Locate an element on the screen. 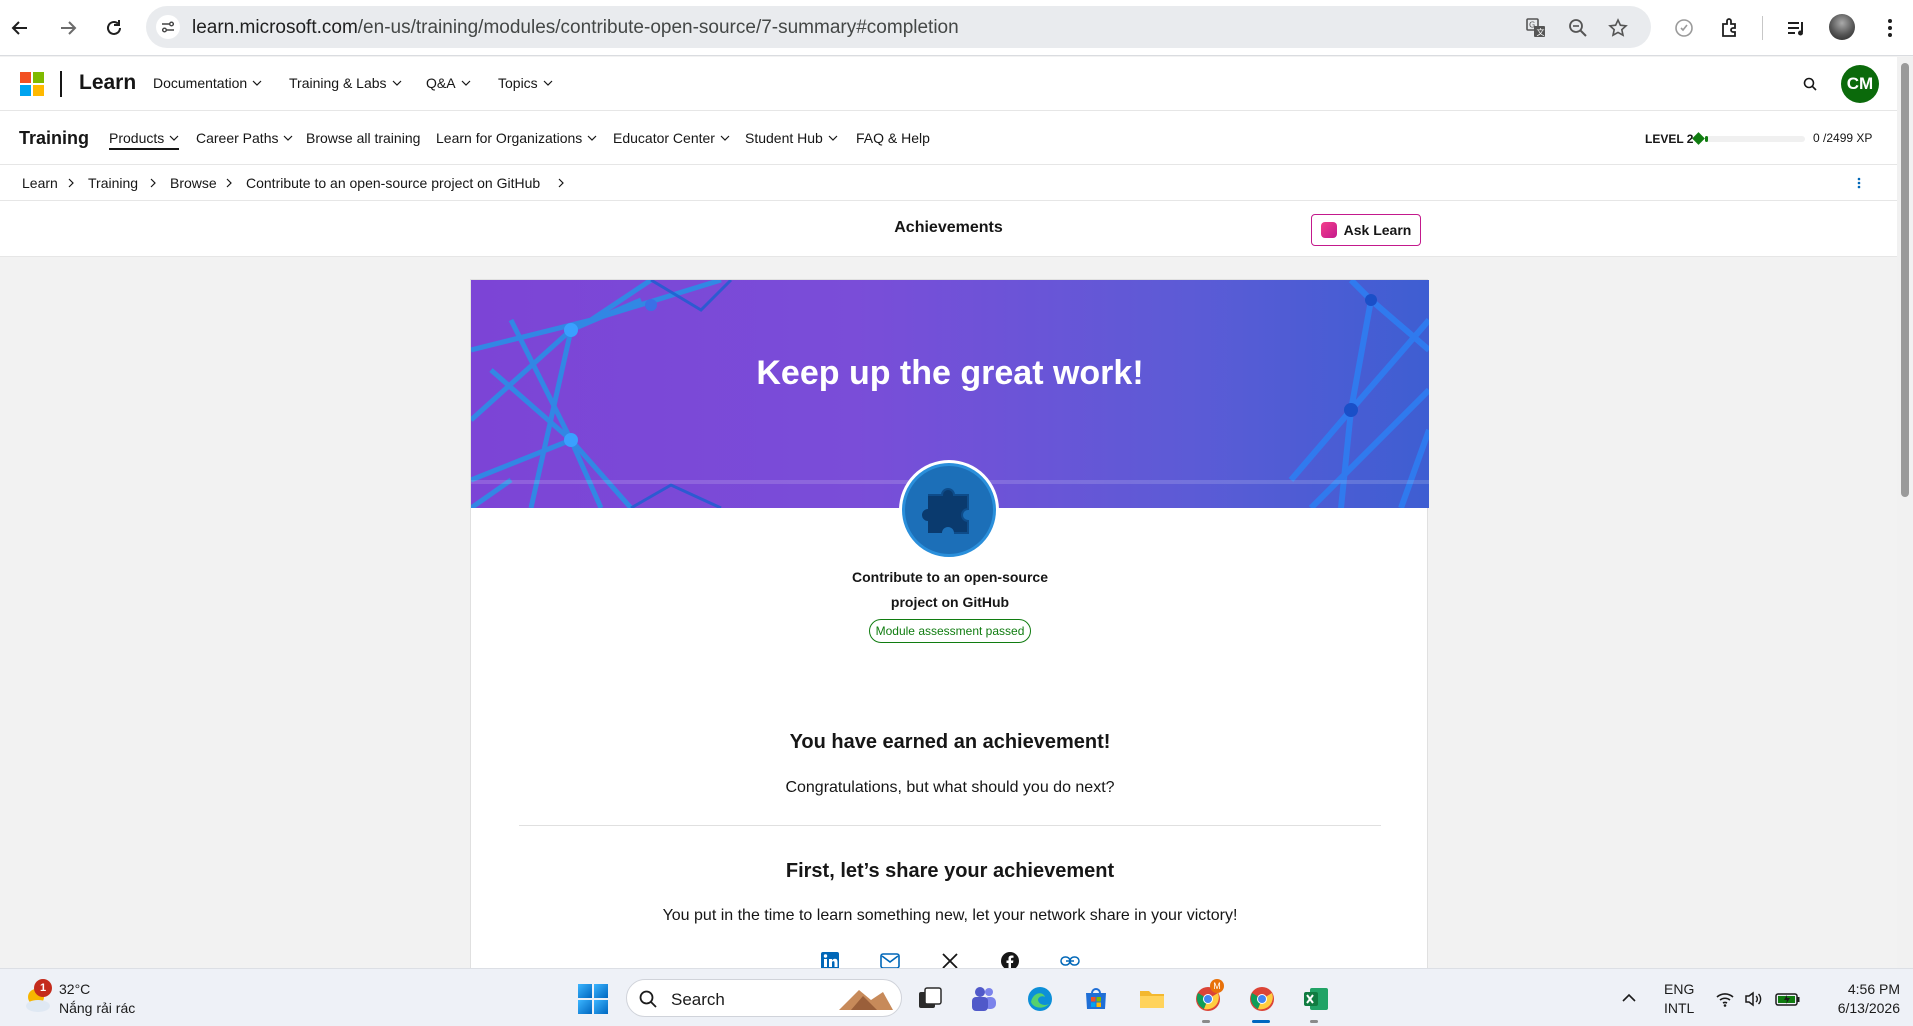 The height and width of the screenshot is (1026, 1913). lang-line1: ENG is located at coordinates (1679, 989).